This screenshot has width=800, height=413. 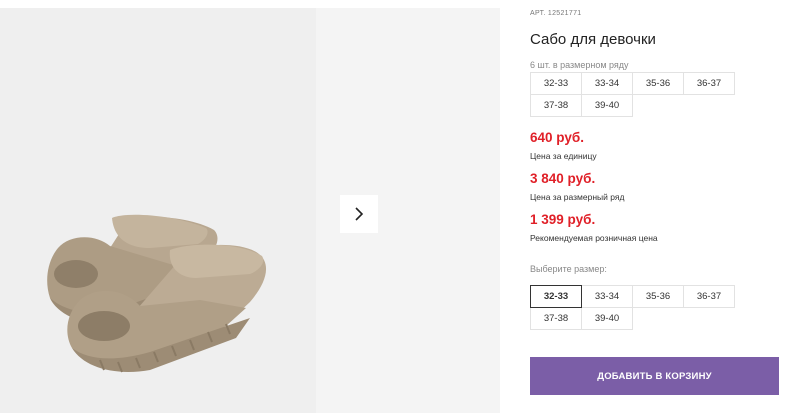 What do you see at coordinates (557, 137) in the screenshot?
I see `price-unit: 640 руб.` at bounding box center [557, 137].